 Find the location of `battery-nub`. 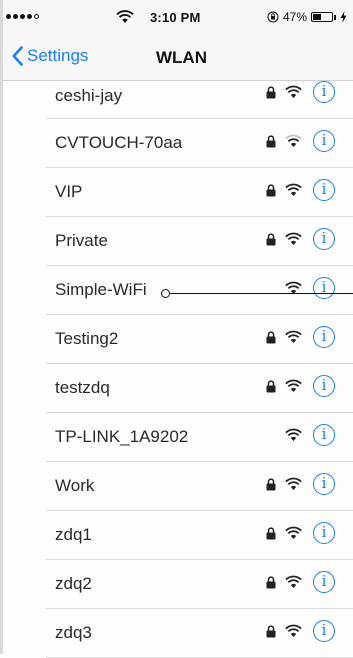

battery-nub is located at coordinates (335, 17).